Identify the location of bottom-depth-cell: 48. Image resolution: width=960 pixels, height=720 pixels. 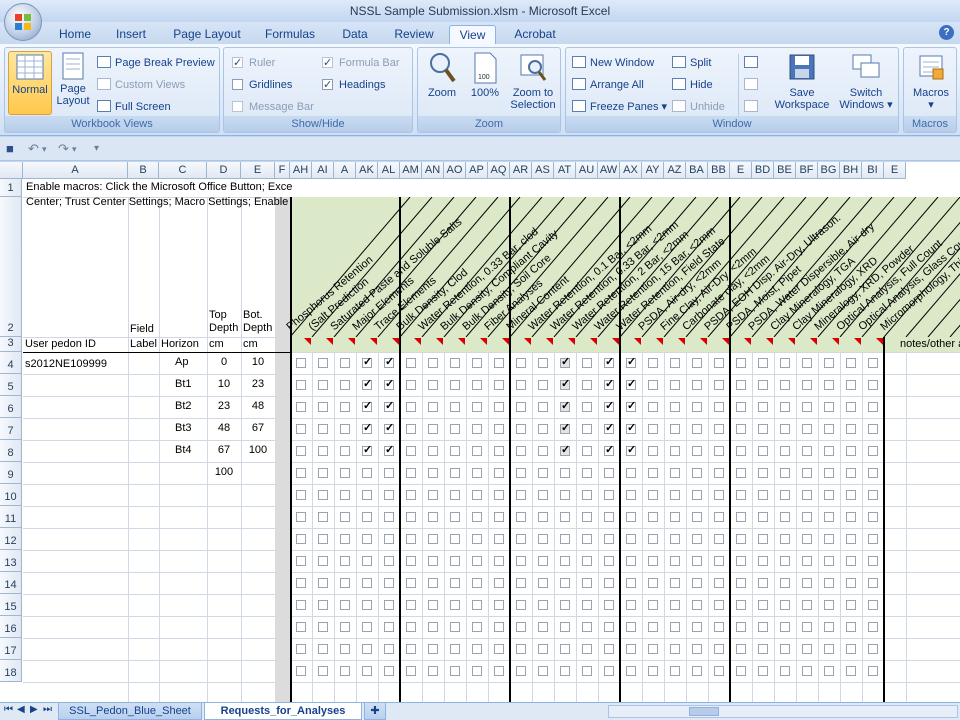
(258, 406).